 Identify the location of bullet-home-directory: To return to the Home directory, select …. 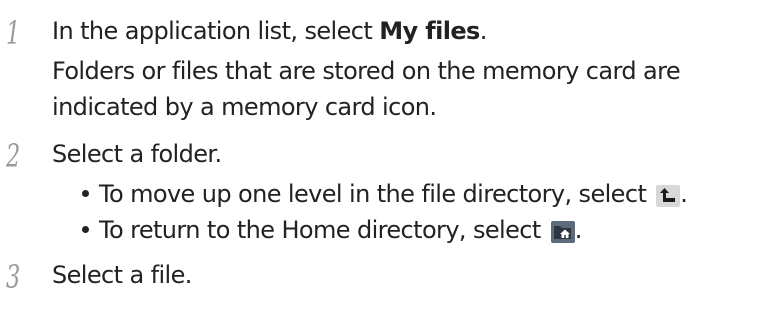
(332, 230).